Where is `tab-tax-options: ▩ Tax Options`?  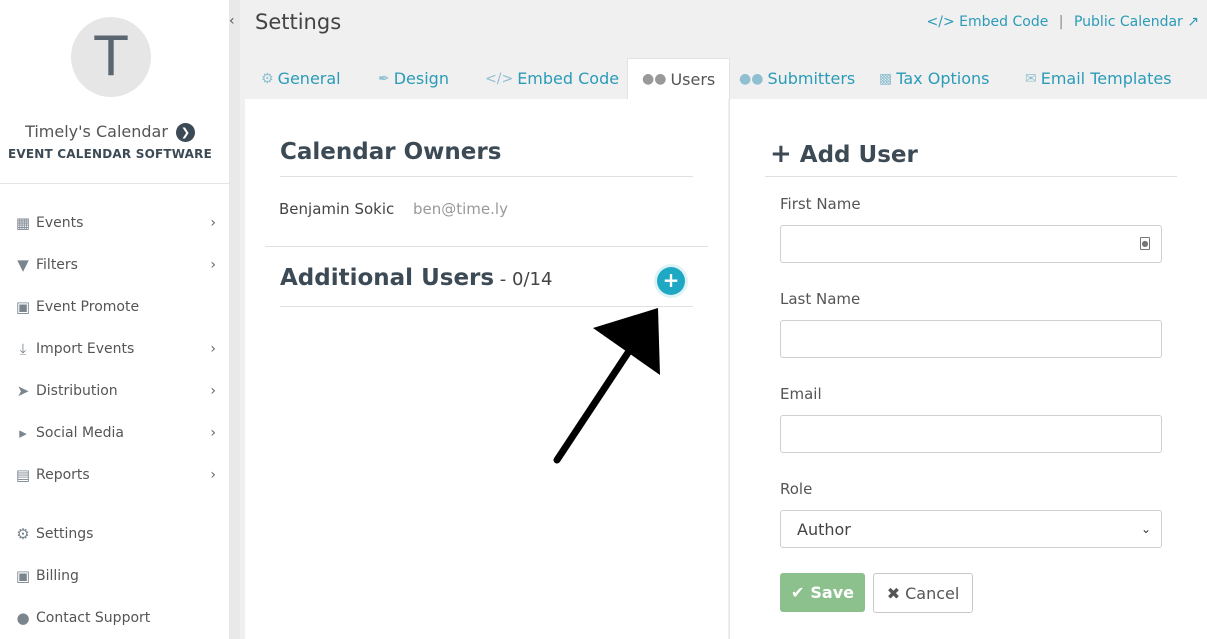
tab-tax-options: ▩ Tax Options is located at coordinates (934, 78).